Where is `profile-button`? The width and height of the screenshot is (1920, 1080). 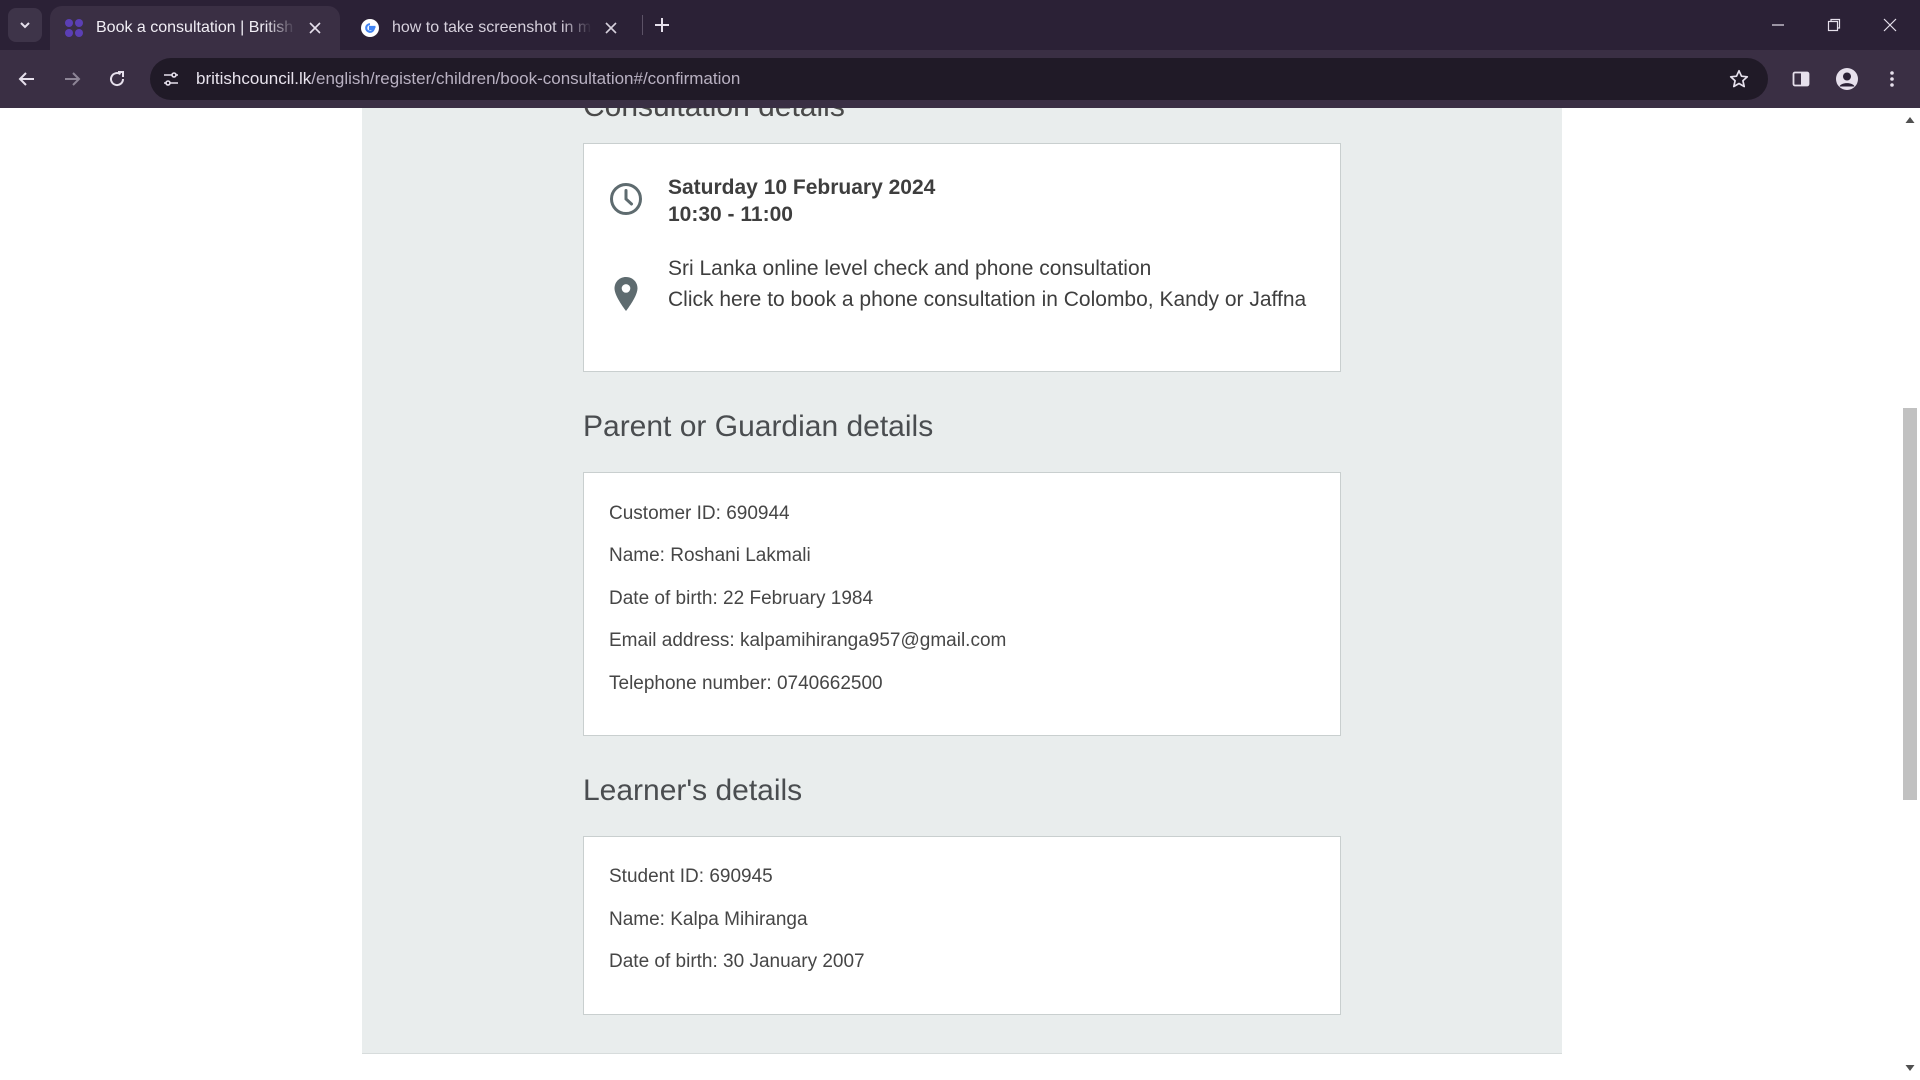 profile-button is located at coordinates (1847, 79).